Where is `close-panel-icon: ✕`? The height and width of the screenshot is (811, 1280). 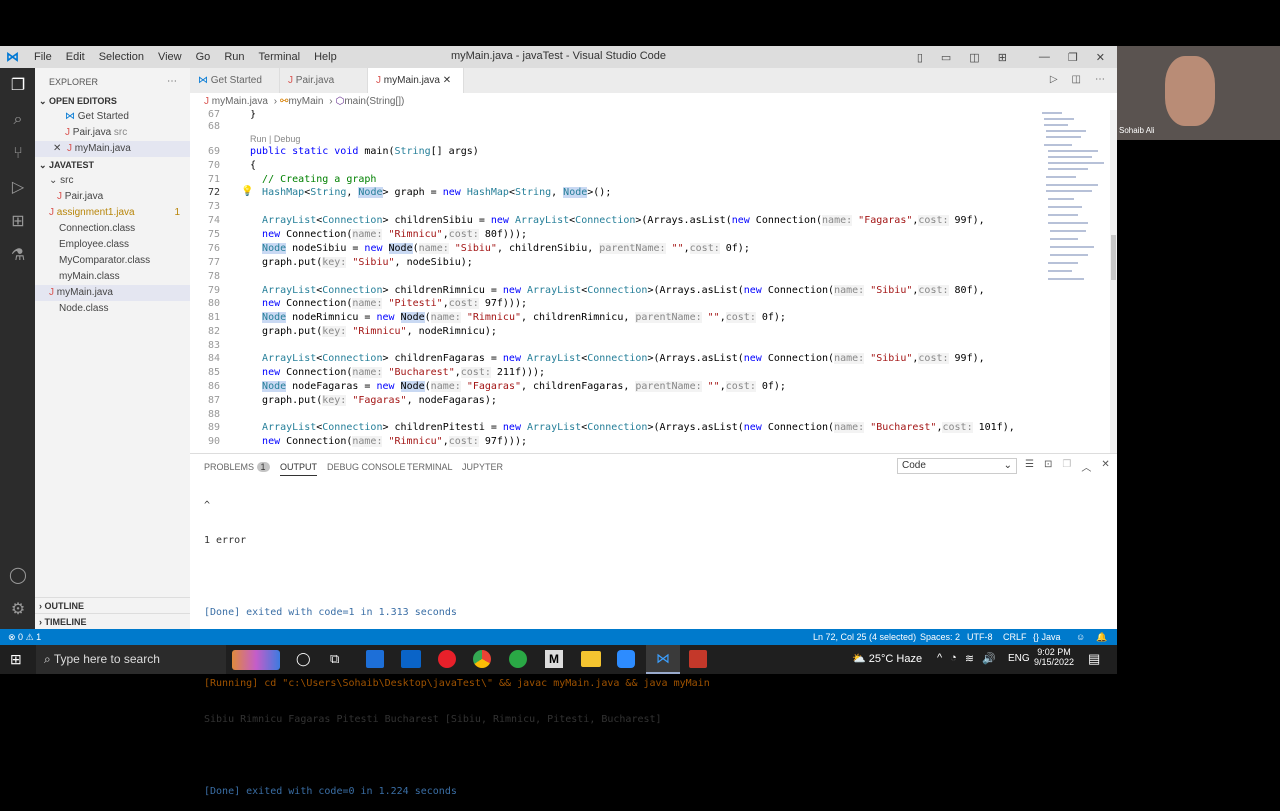 close-panel-icon: ✕ is located at coordinates (1105, 466).